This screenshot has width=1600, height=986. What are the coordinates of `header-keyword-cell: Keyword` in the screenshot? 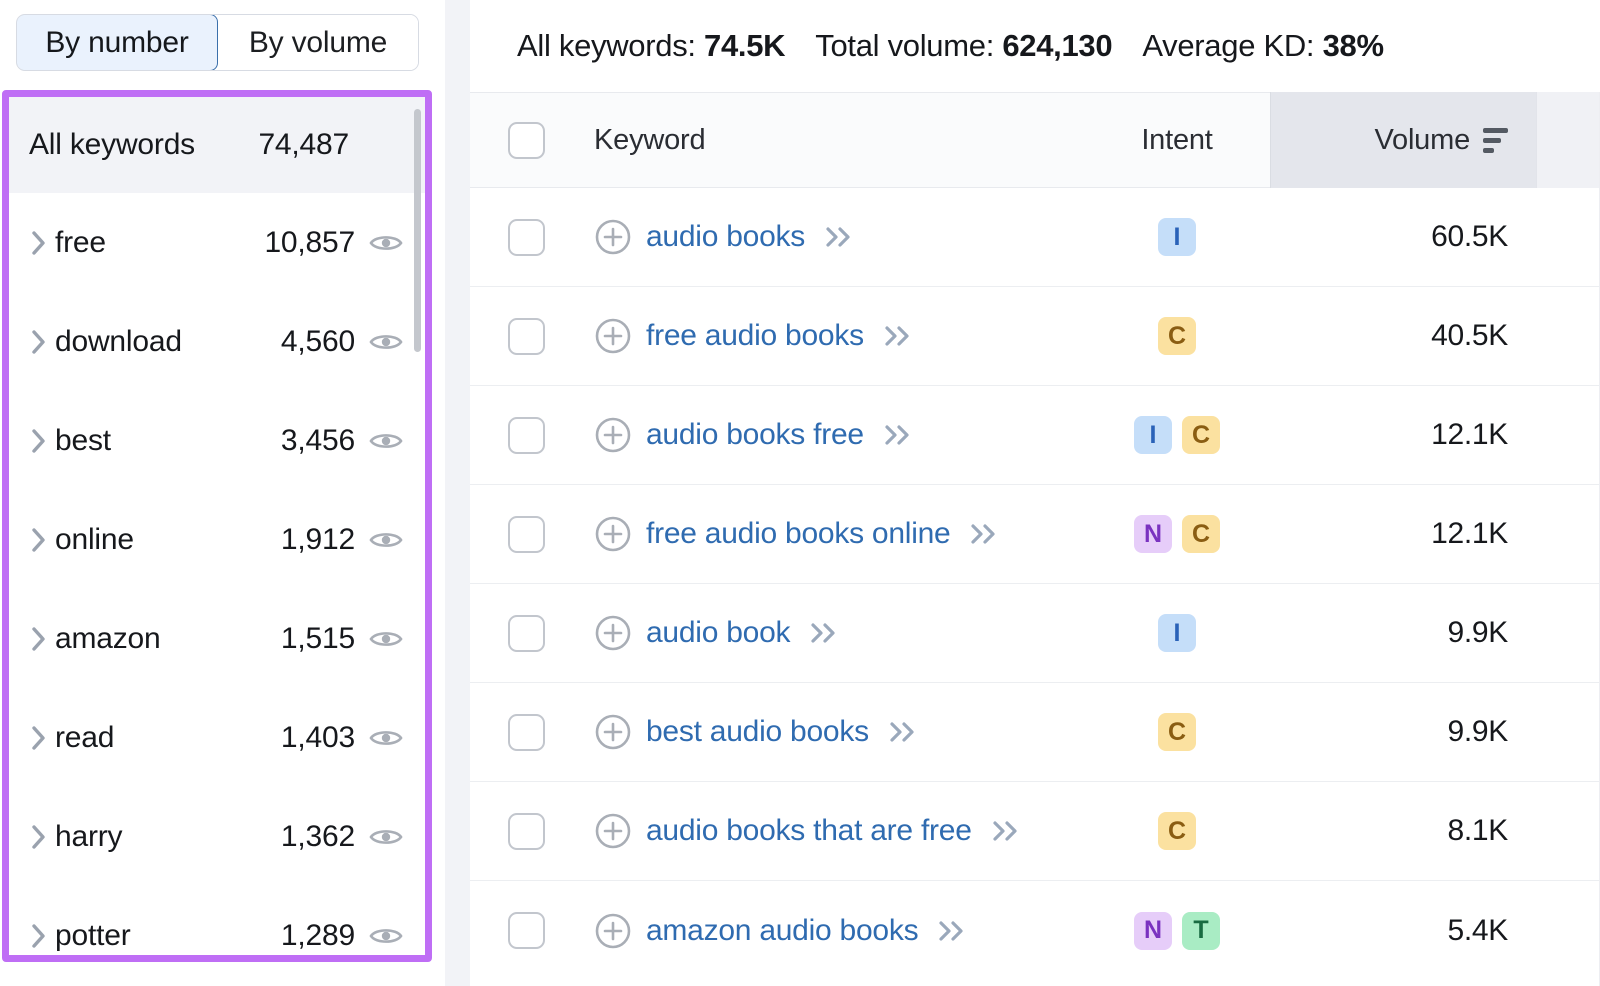 It's located at (833, 140).